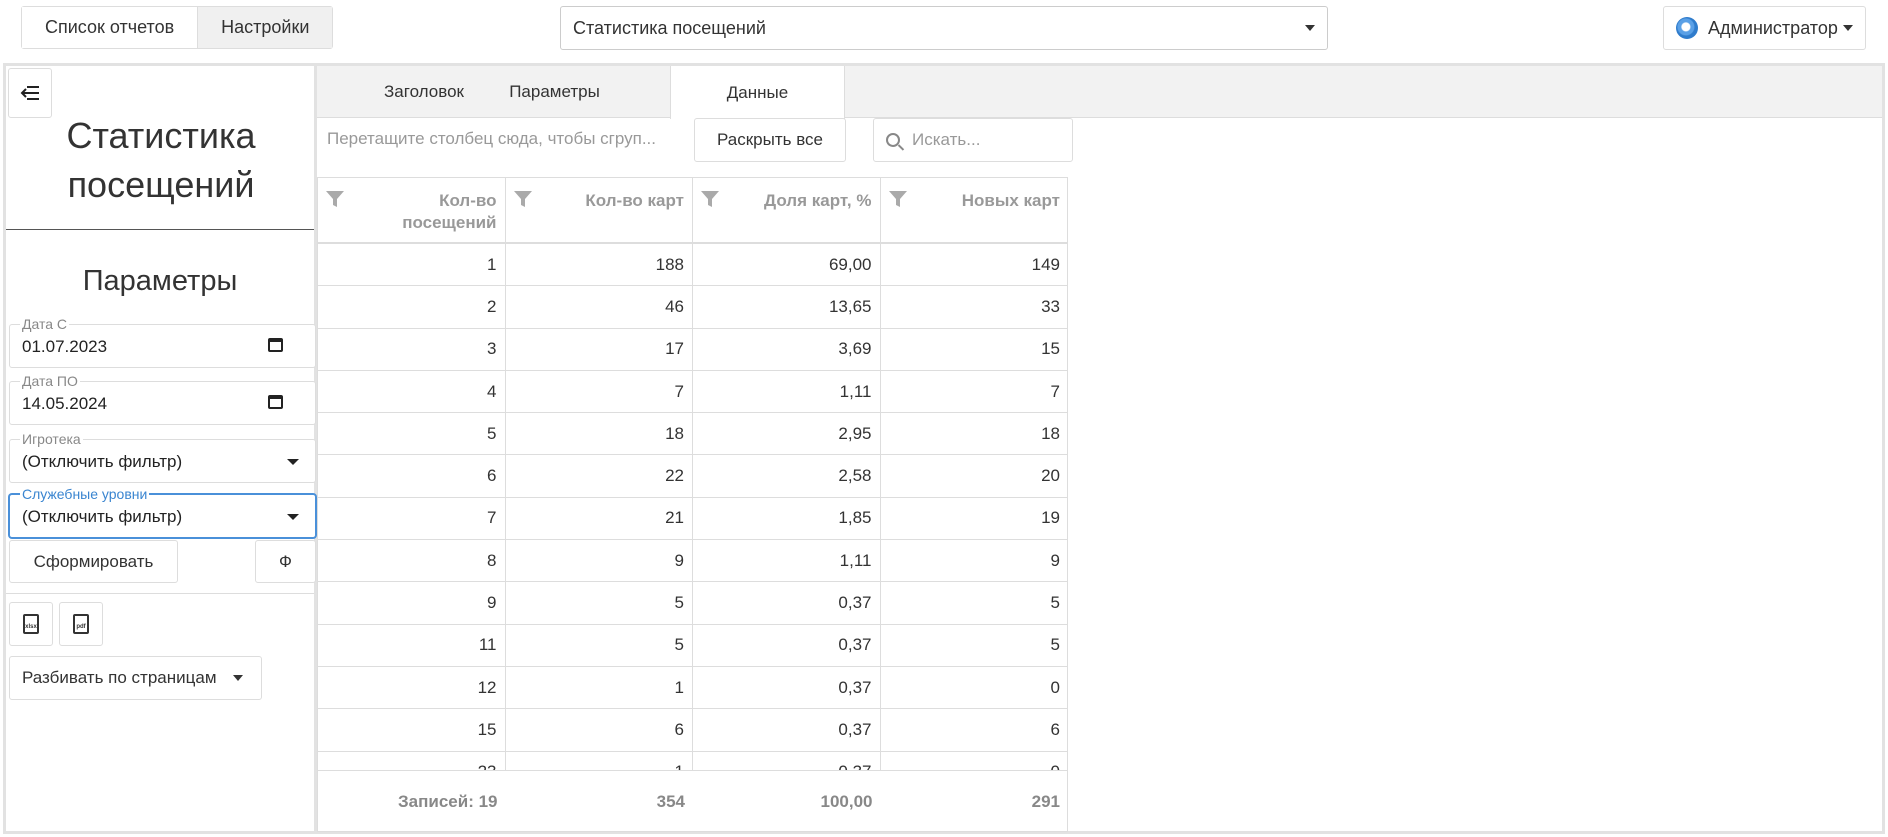 This screenshot has width=1888, height=837. I want to click on table-row: 11 5 0,37 5, so click(692, 645).